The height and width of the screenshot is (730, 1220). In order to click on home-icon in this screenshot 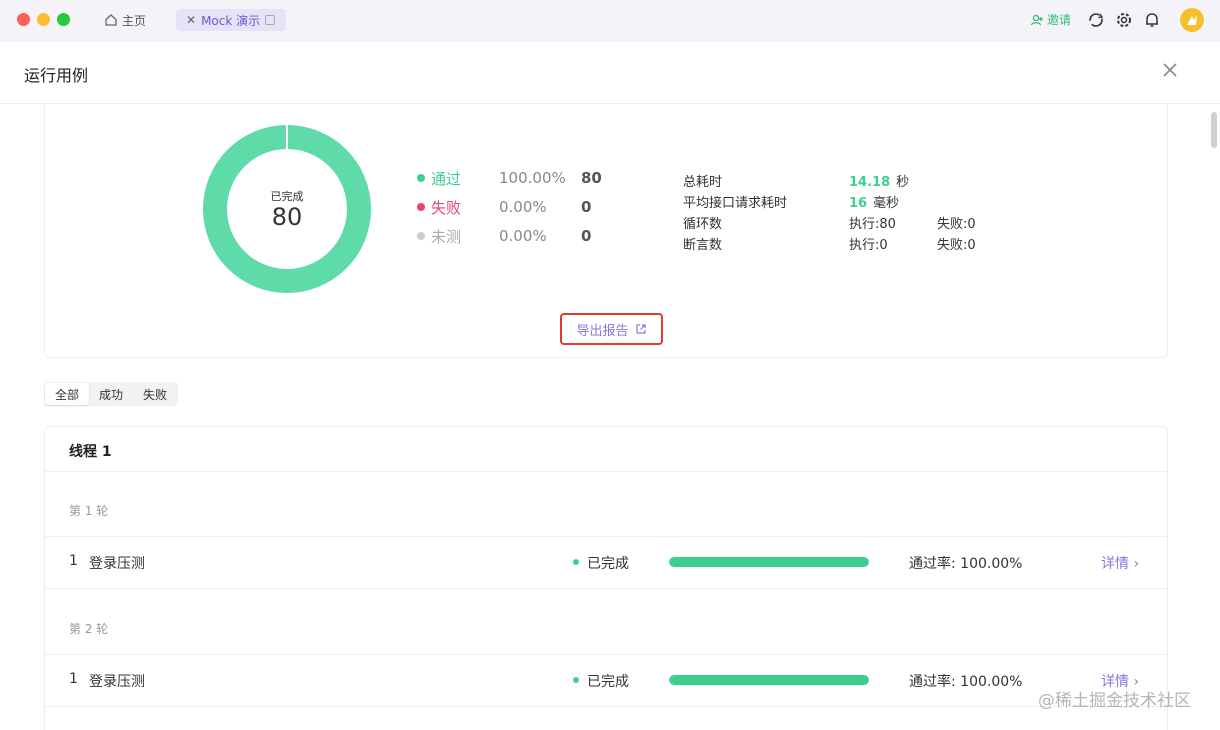, I will do `click(111, 20)`.